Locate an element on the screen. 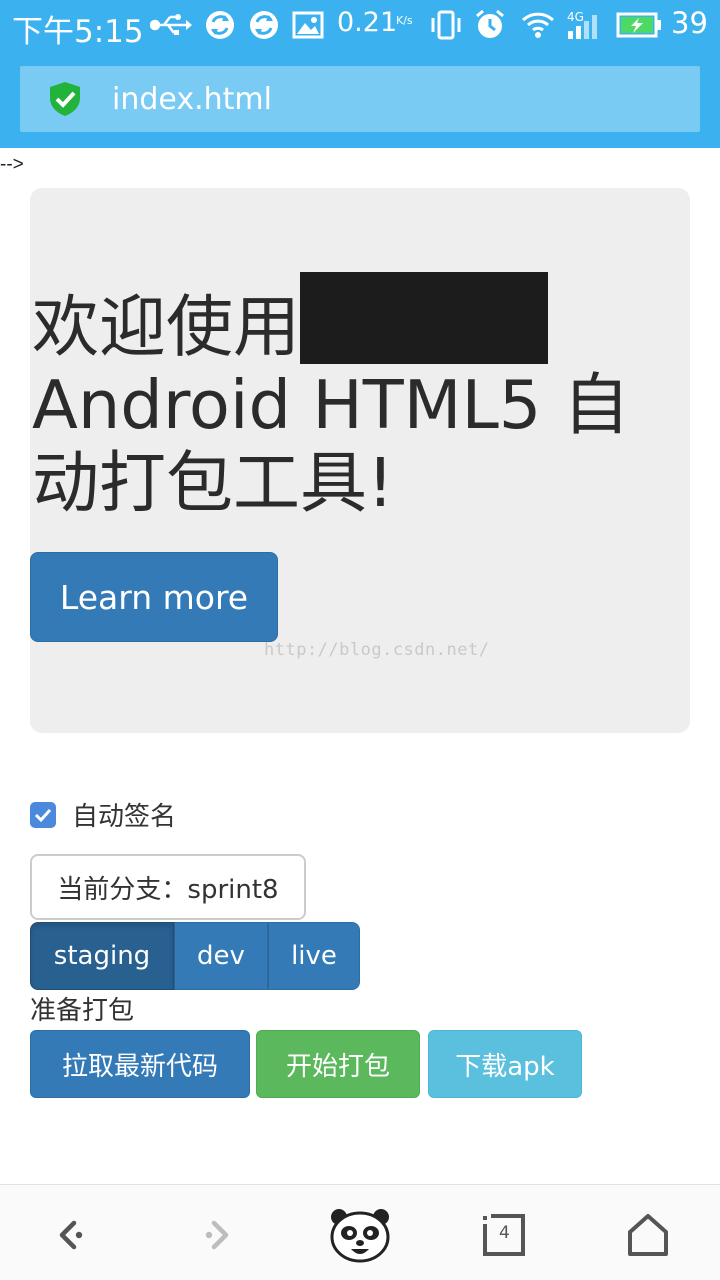  back-icon is located at coordinates (70, 1235).